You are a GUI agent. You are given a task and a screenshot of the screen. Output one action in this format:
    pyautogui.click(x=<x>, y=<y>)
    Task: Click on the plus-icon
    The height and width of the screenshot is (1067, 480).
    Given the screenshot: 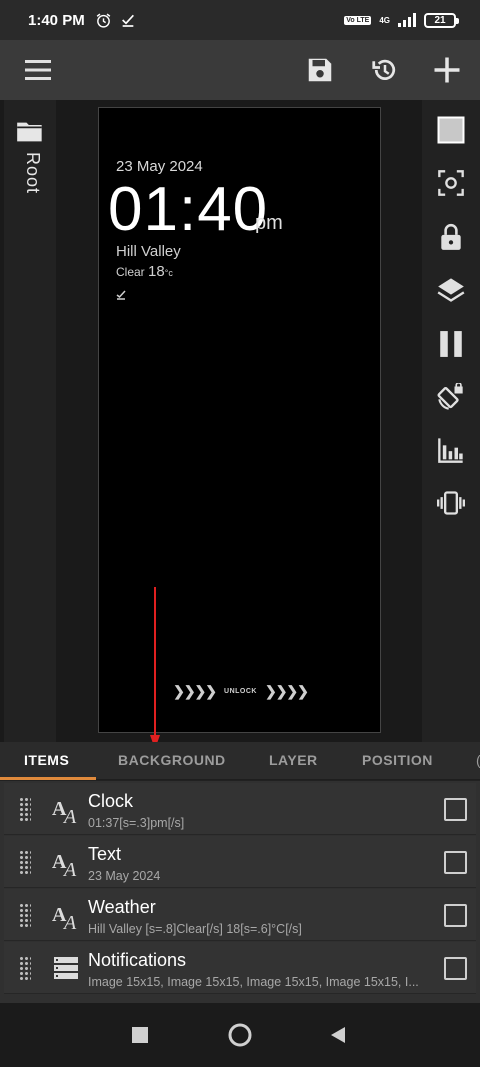 What is the action you would take?
    pyautogui.click(x=447, y=70)
    